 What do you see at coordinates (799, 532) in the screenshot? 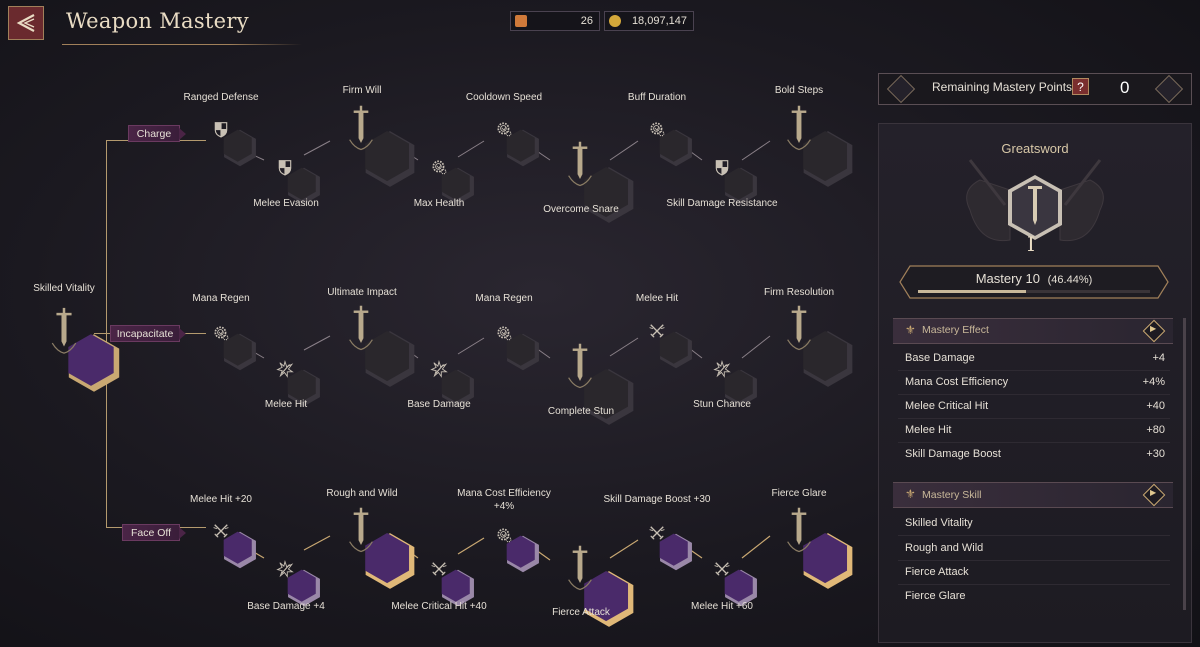
I see `node-fierce-glare` at bounding box center [799, 532].